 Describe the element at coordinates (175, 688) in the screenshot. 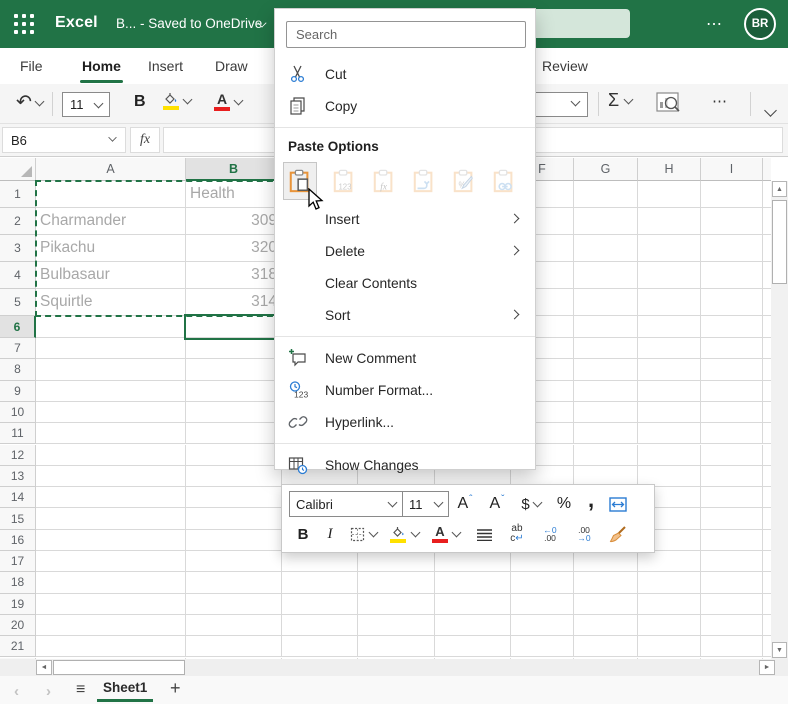

I see `add-sheet-button: +` at that location.